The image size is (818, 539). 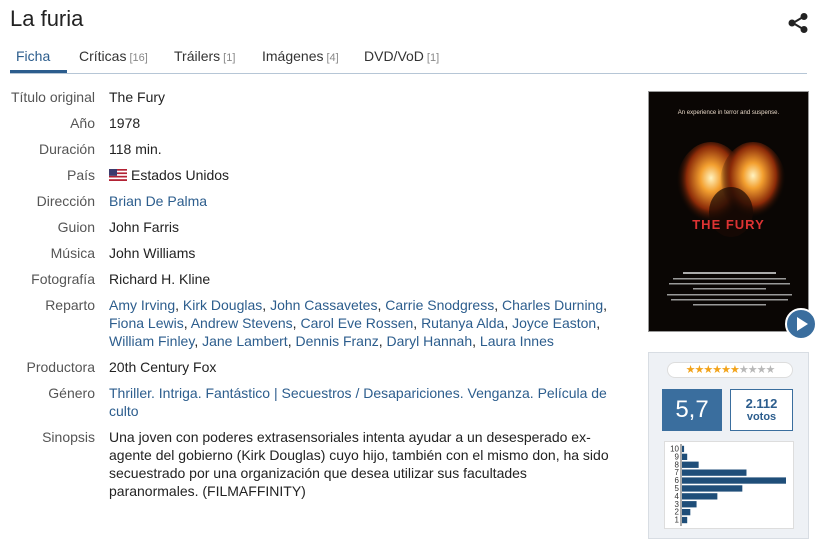 What do you see at coordinates (315, 367) in the screenshot?
I see `row-producer: Productora 20th Century Fox` at bounding box center [315, 367].